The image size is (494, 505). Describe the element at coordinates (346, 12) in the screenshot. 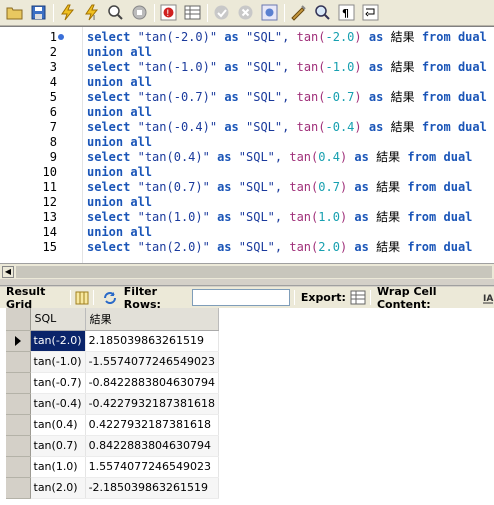

I see `invisible-chars-icon: ¶` at that location.